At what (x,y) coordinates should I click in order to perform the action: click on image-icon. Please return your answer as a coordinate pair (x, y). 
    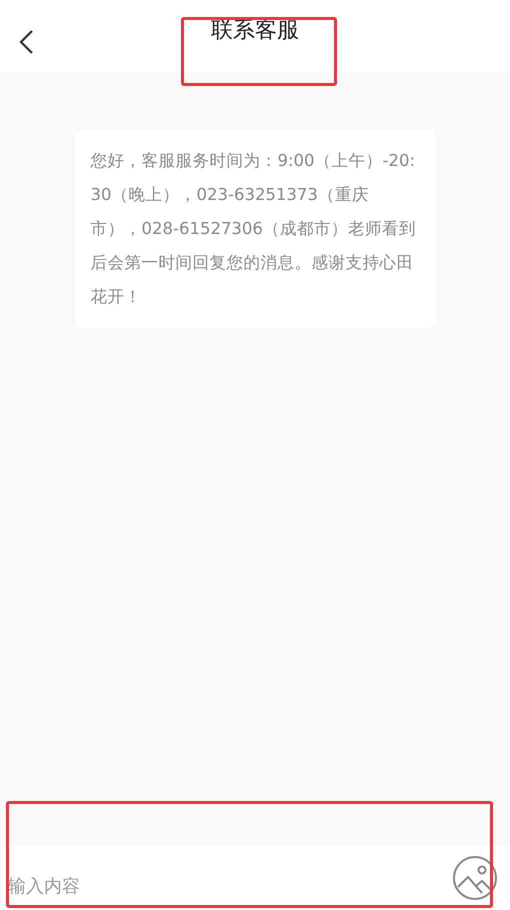
    Looking at the image, I should click on (475, 878).